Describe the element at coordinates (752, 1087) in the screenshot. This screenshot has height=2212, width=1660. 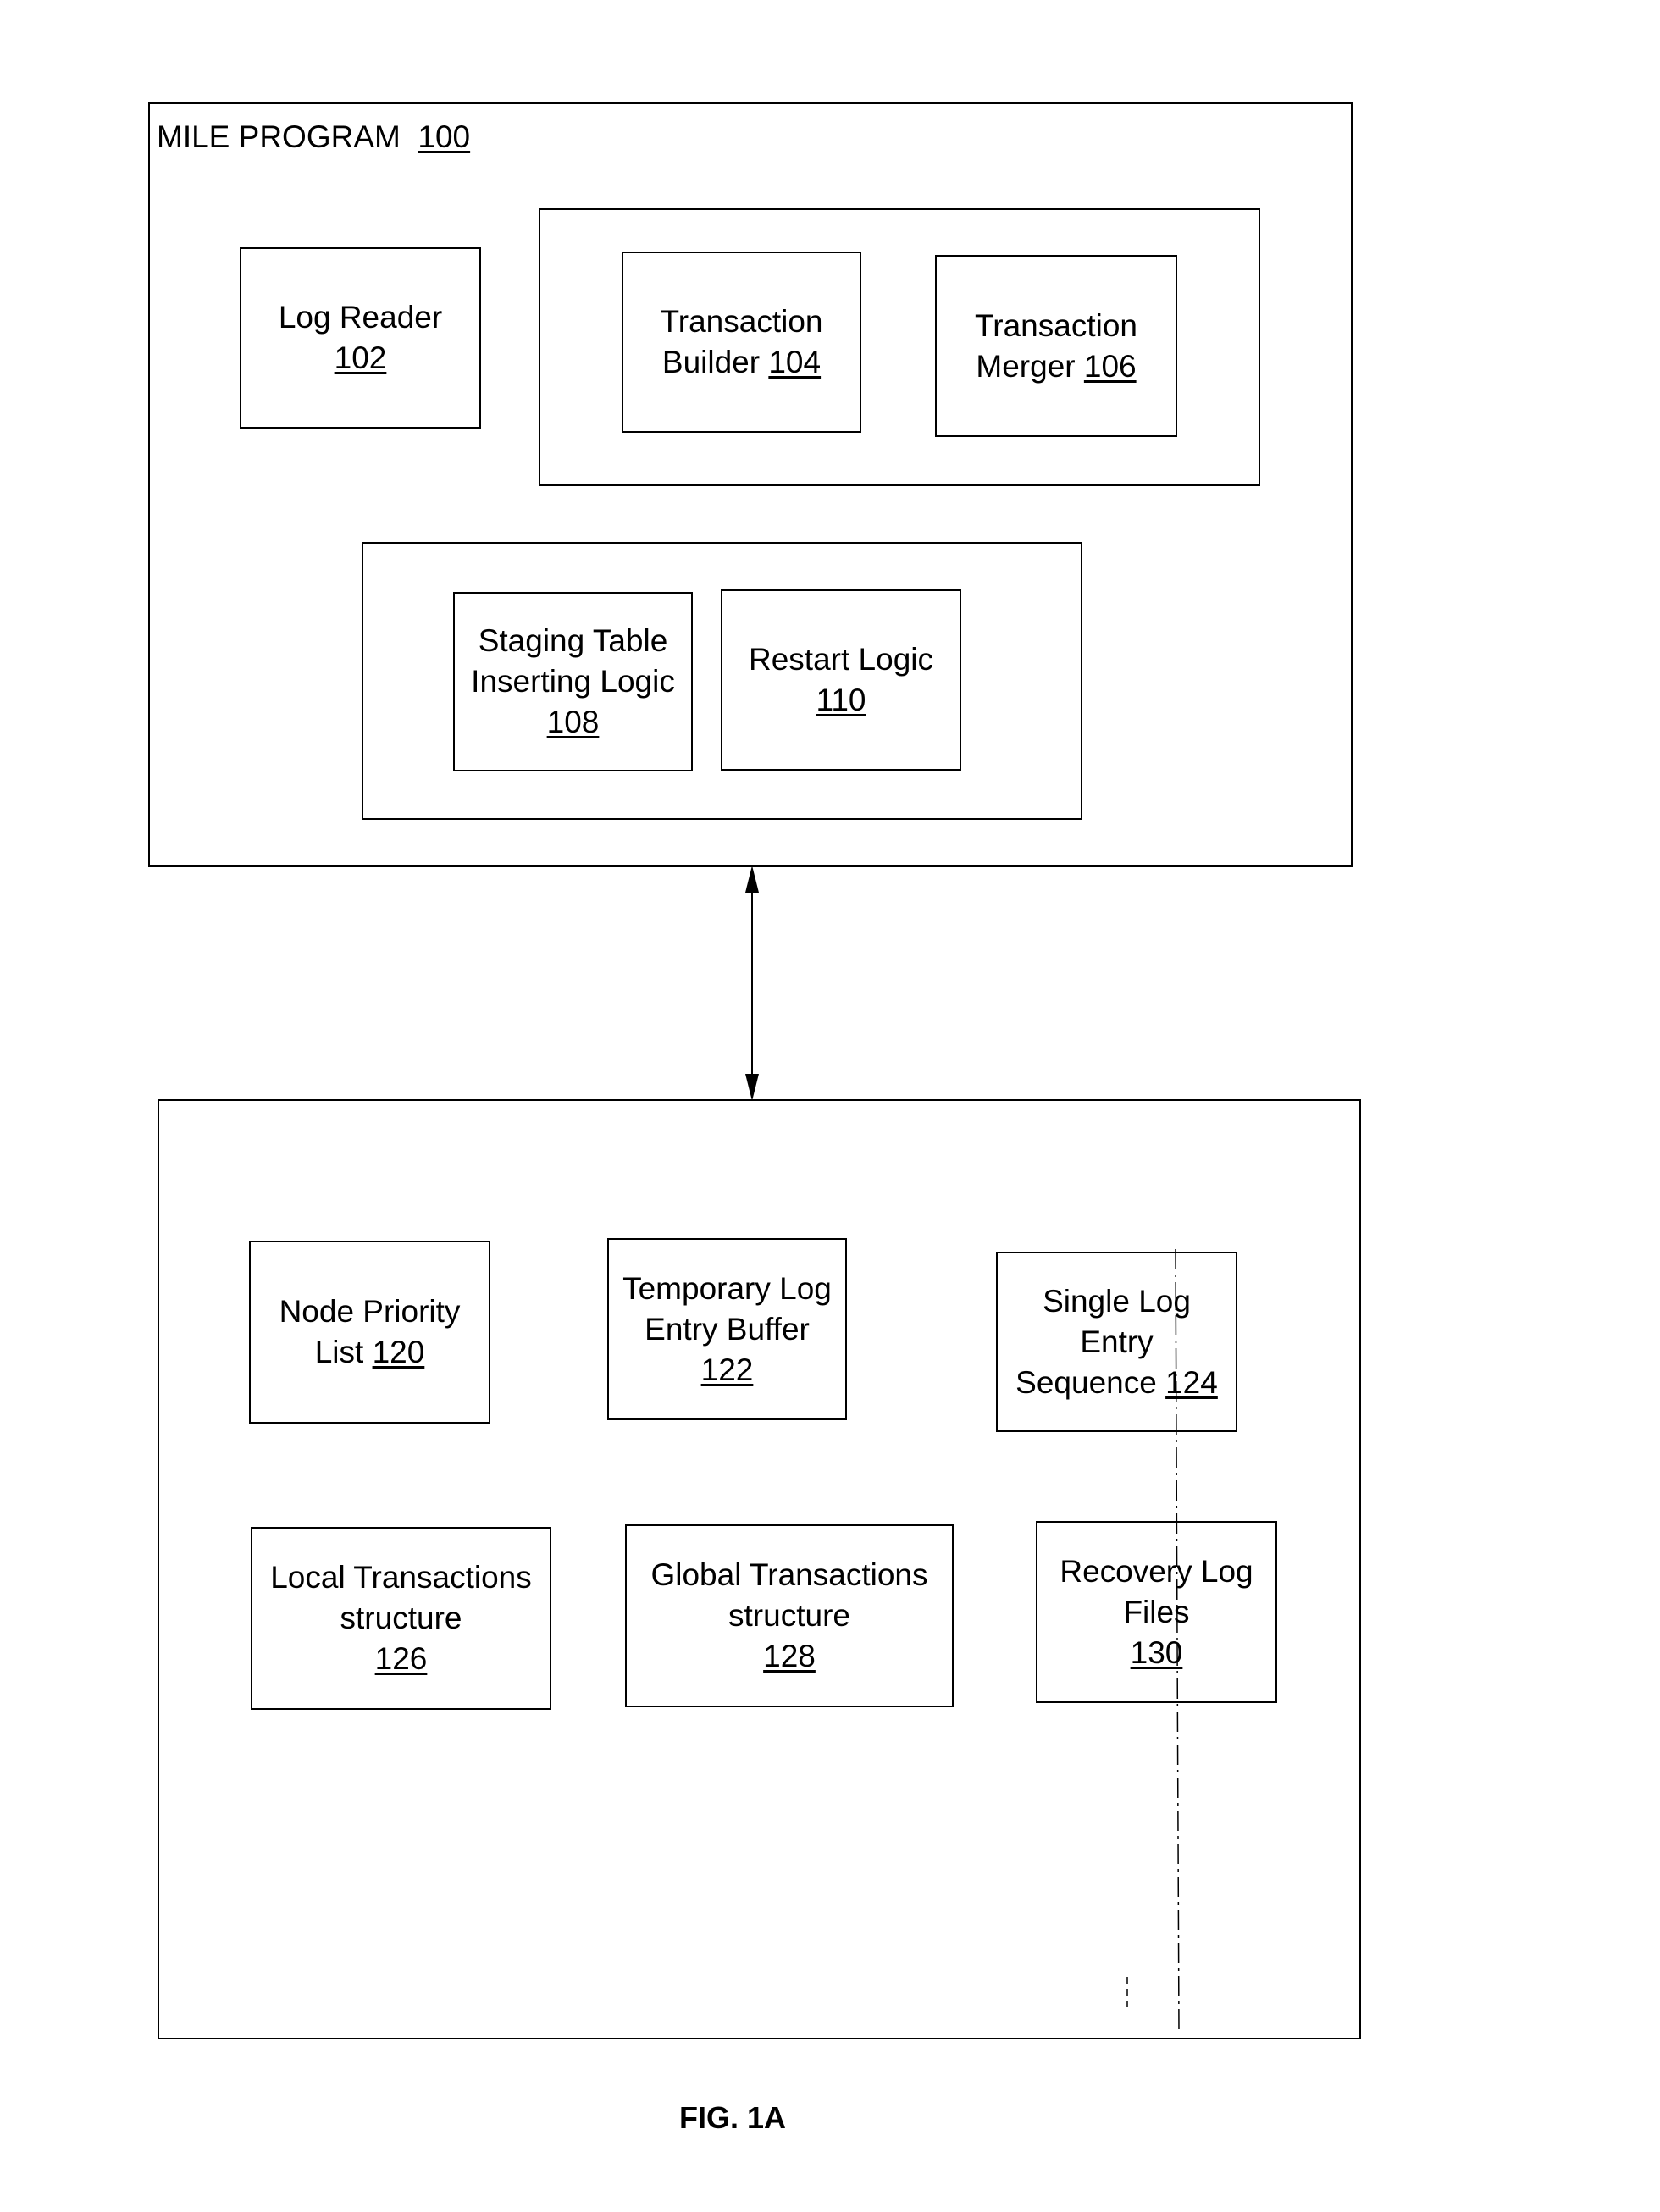
I see `arrow-head-down` at that location.